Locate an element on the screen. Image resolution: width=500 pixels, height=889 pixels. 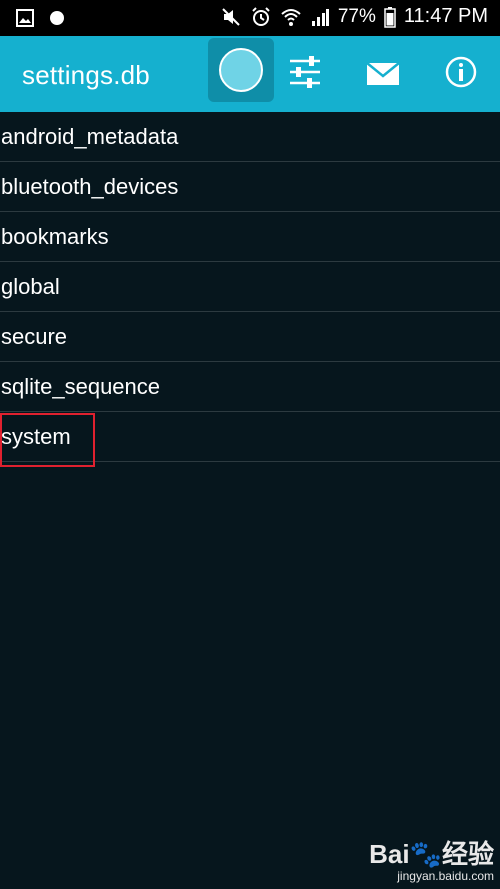
clock: 11:47 PM is located at coordinates (445, 16).